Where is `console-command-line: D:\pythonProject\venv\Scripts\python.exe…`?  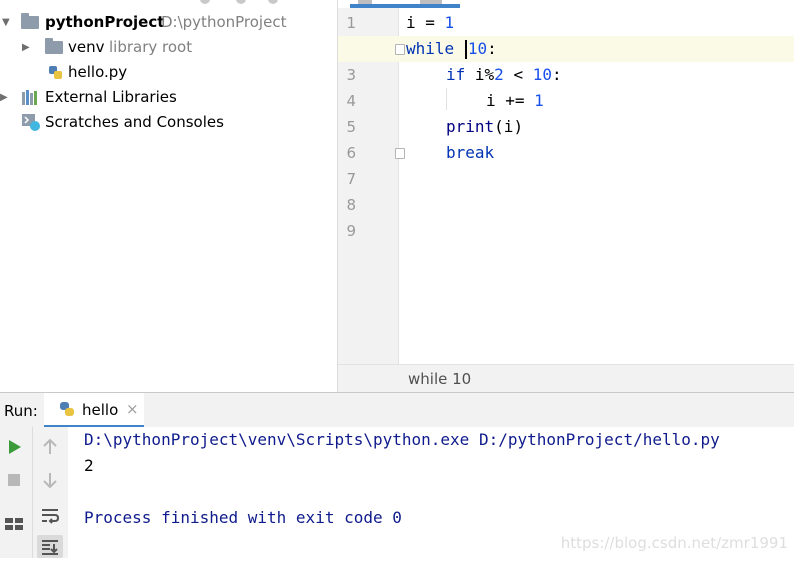
console-command-line: D:\pythonProject\venv\Scripts\python.exe… is located at coordinates (402, 439).